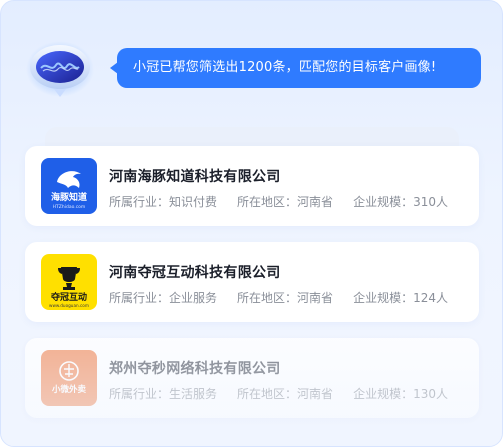  What do you see at coordinates (193, 298) in the screenshot?
I see `industry-value: 企业服务` at bounding box center [193, 298].